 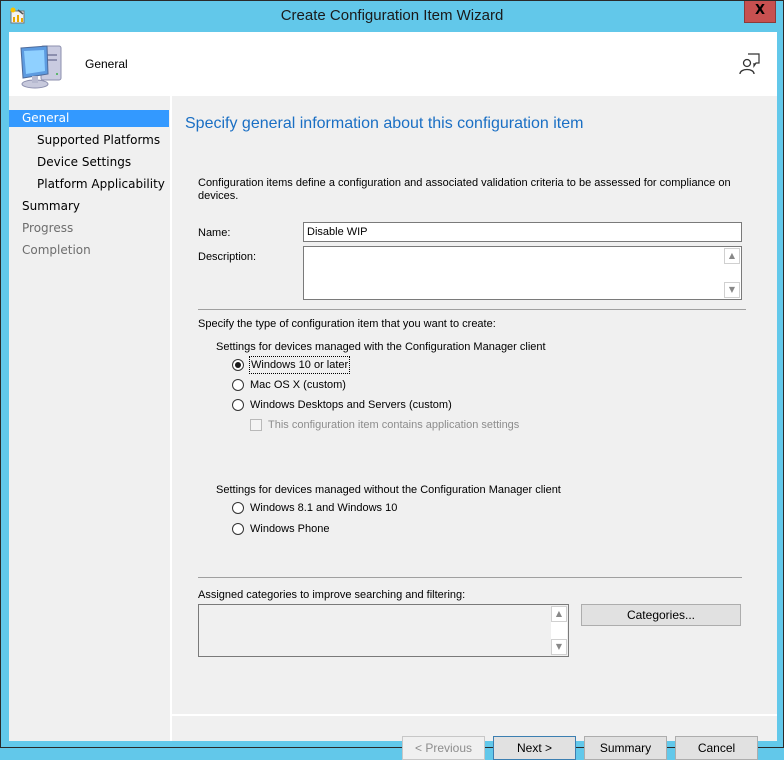 What do you see at coordinates (89, 118) in the screenshot?
I see `sidebar-item-general: General` at bounding box center [89, 118].